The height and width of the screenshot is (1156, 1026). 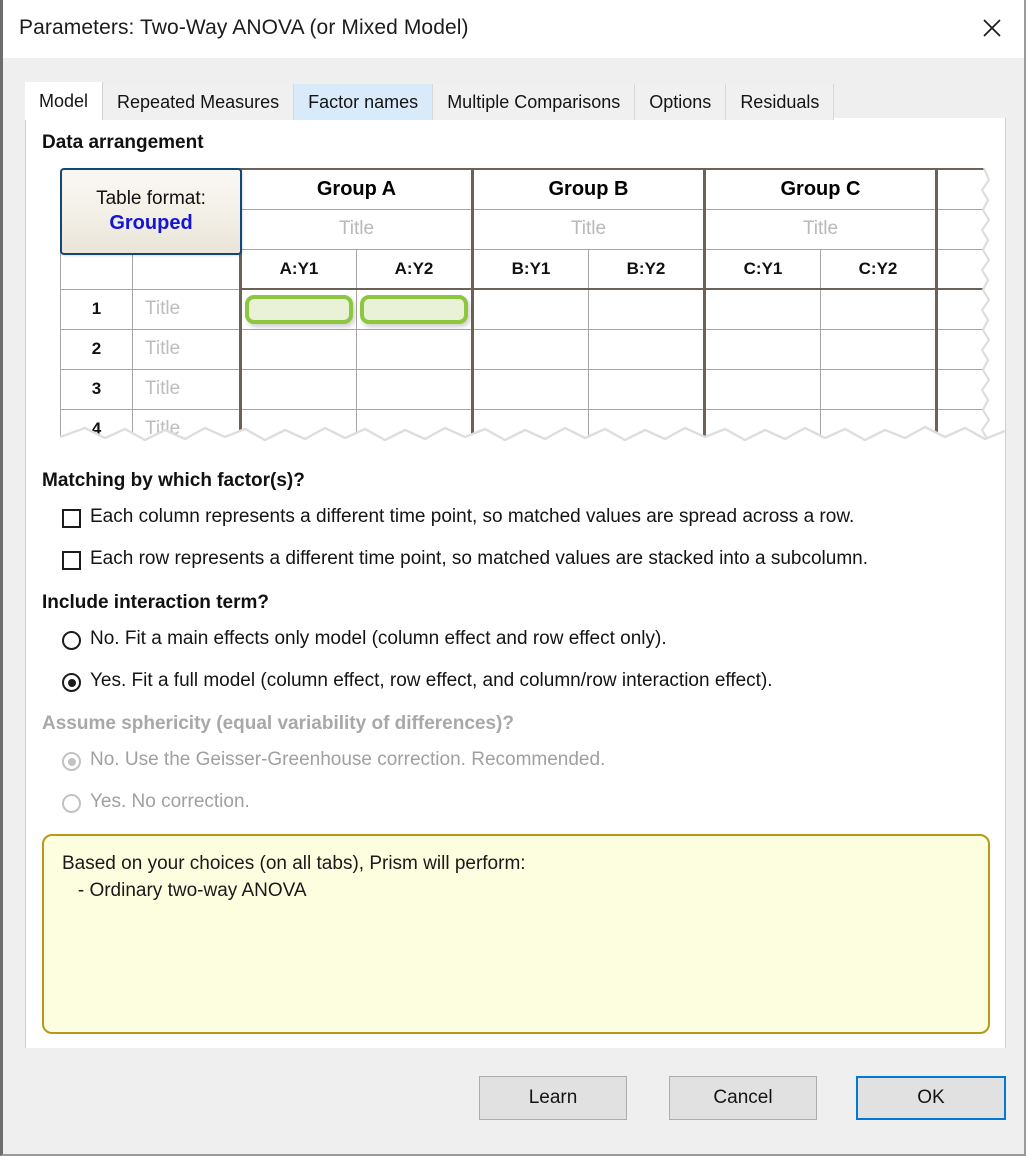 I want to click on subcolumn-b-y2: B:Y2, so click(x=646, y=269).